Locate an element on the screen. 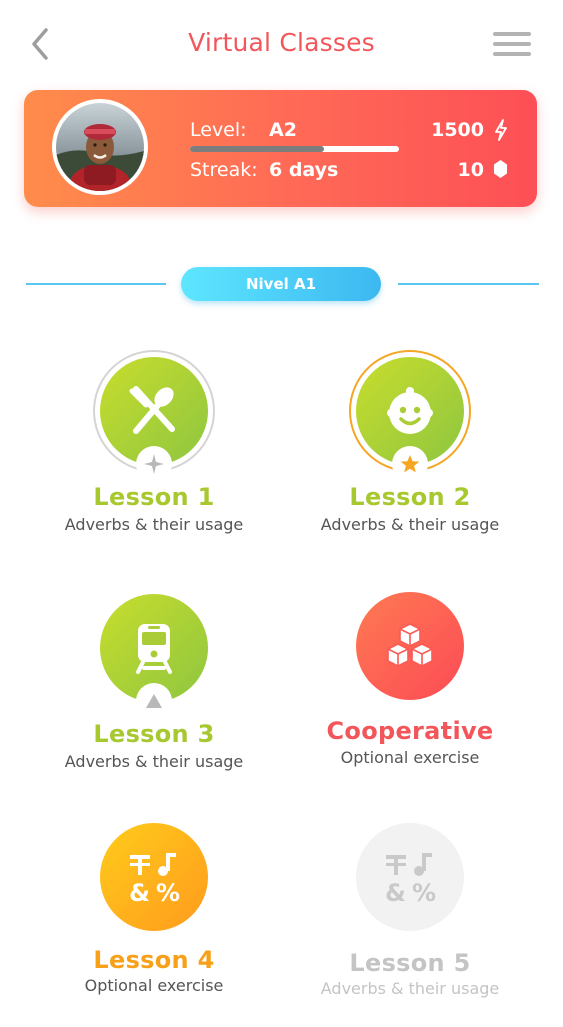 Image resolution: width=563 pixels, height=1027 pixels. lightning-icon is located at coordinates (501, 130).